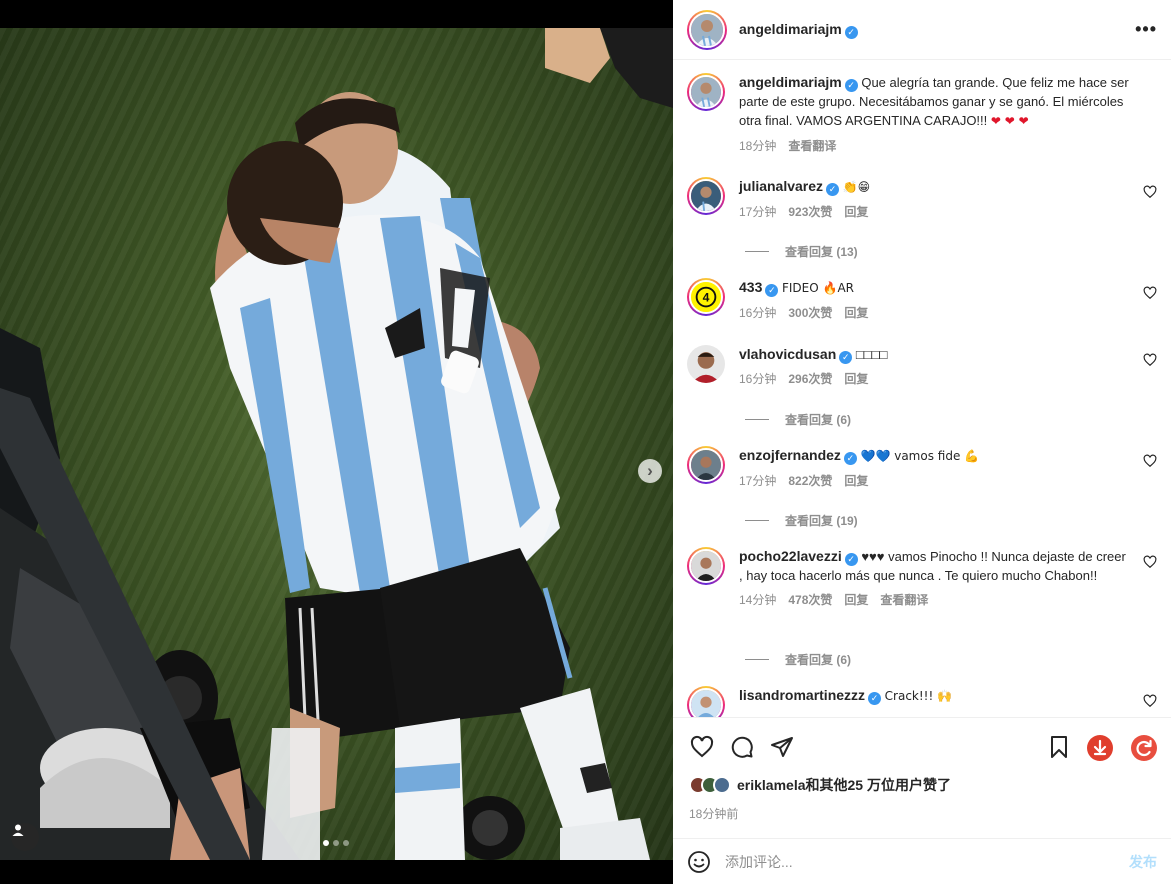  Describe the element at coordinates (922, 199) in the screenshot. I see `comment-item: julianalvarez ✓ 👏😁 17分钟 923次赞 回复` at that location.